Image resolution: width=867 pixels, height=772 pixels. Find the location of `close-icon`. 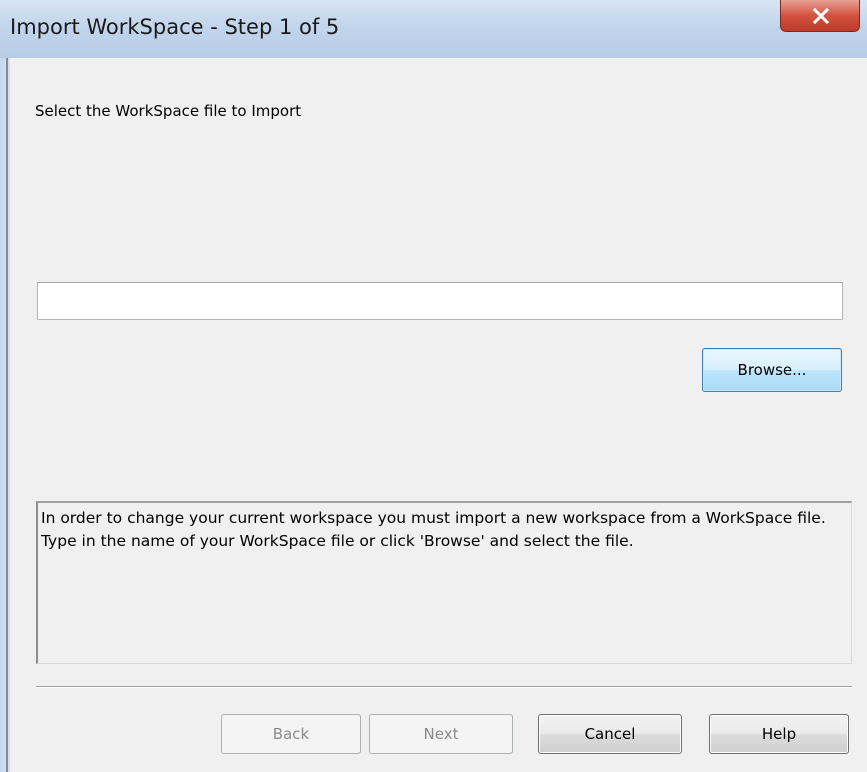

close-icon is located at coordinates (821, 16).